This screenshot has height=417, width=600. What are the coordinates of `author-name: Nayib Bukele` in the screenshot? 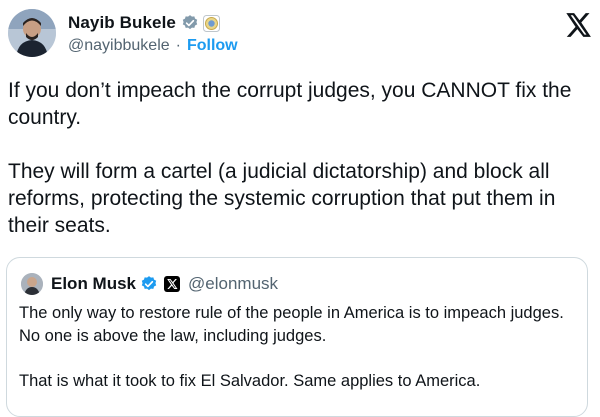 It's located at (122, 23).